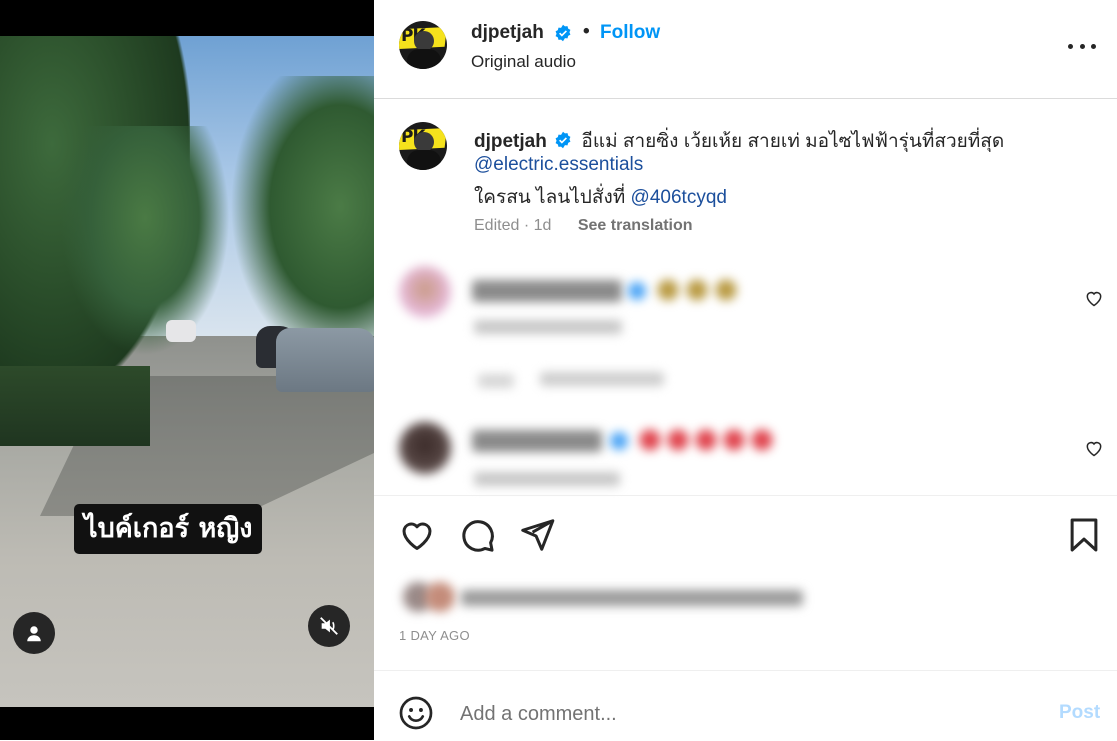 This screenshot has width=1117, height=741. I want to click on more-options-icon, so click(1082, 46).